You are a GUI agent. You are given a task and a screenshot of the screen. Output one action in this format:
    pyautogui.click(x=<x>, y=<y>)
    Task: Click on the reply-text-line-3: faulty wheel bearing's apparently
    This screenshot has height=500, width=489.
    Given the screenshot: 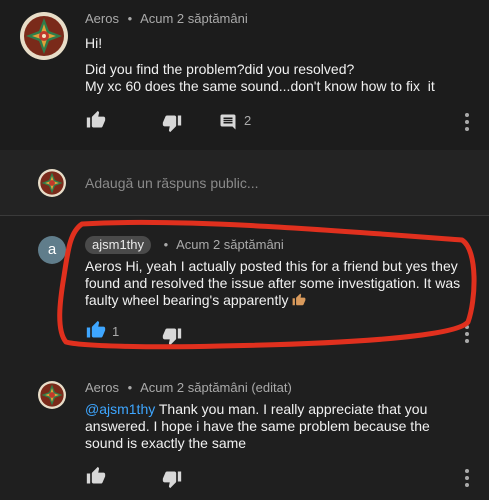 What is the action you would take?
    pyautogui.click(x=195, y=300)
    